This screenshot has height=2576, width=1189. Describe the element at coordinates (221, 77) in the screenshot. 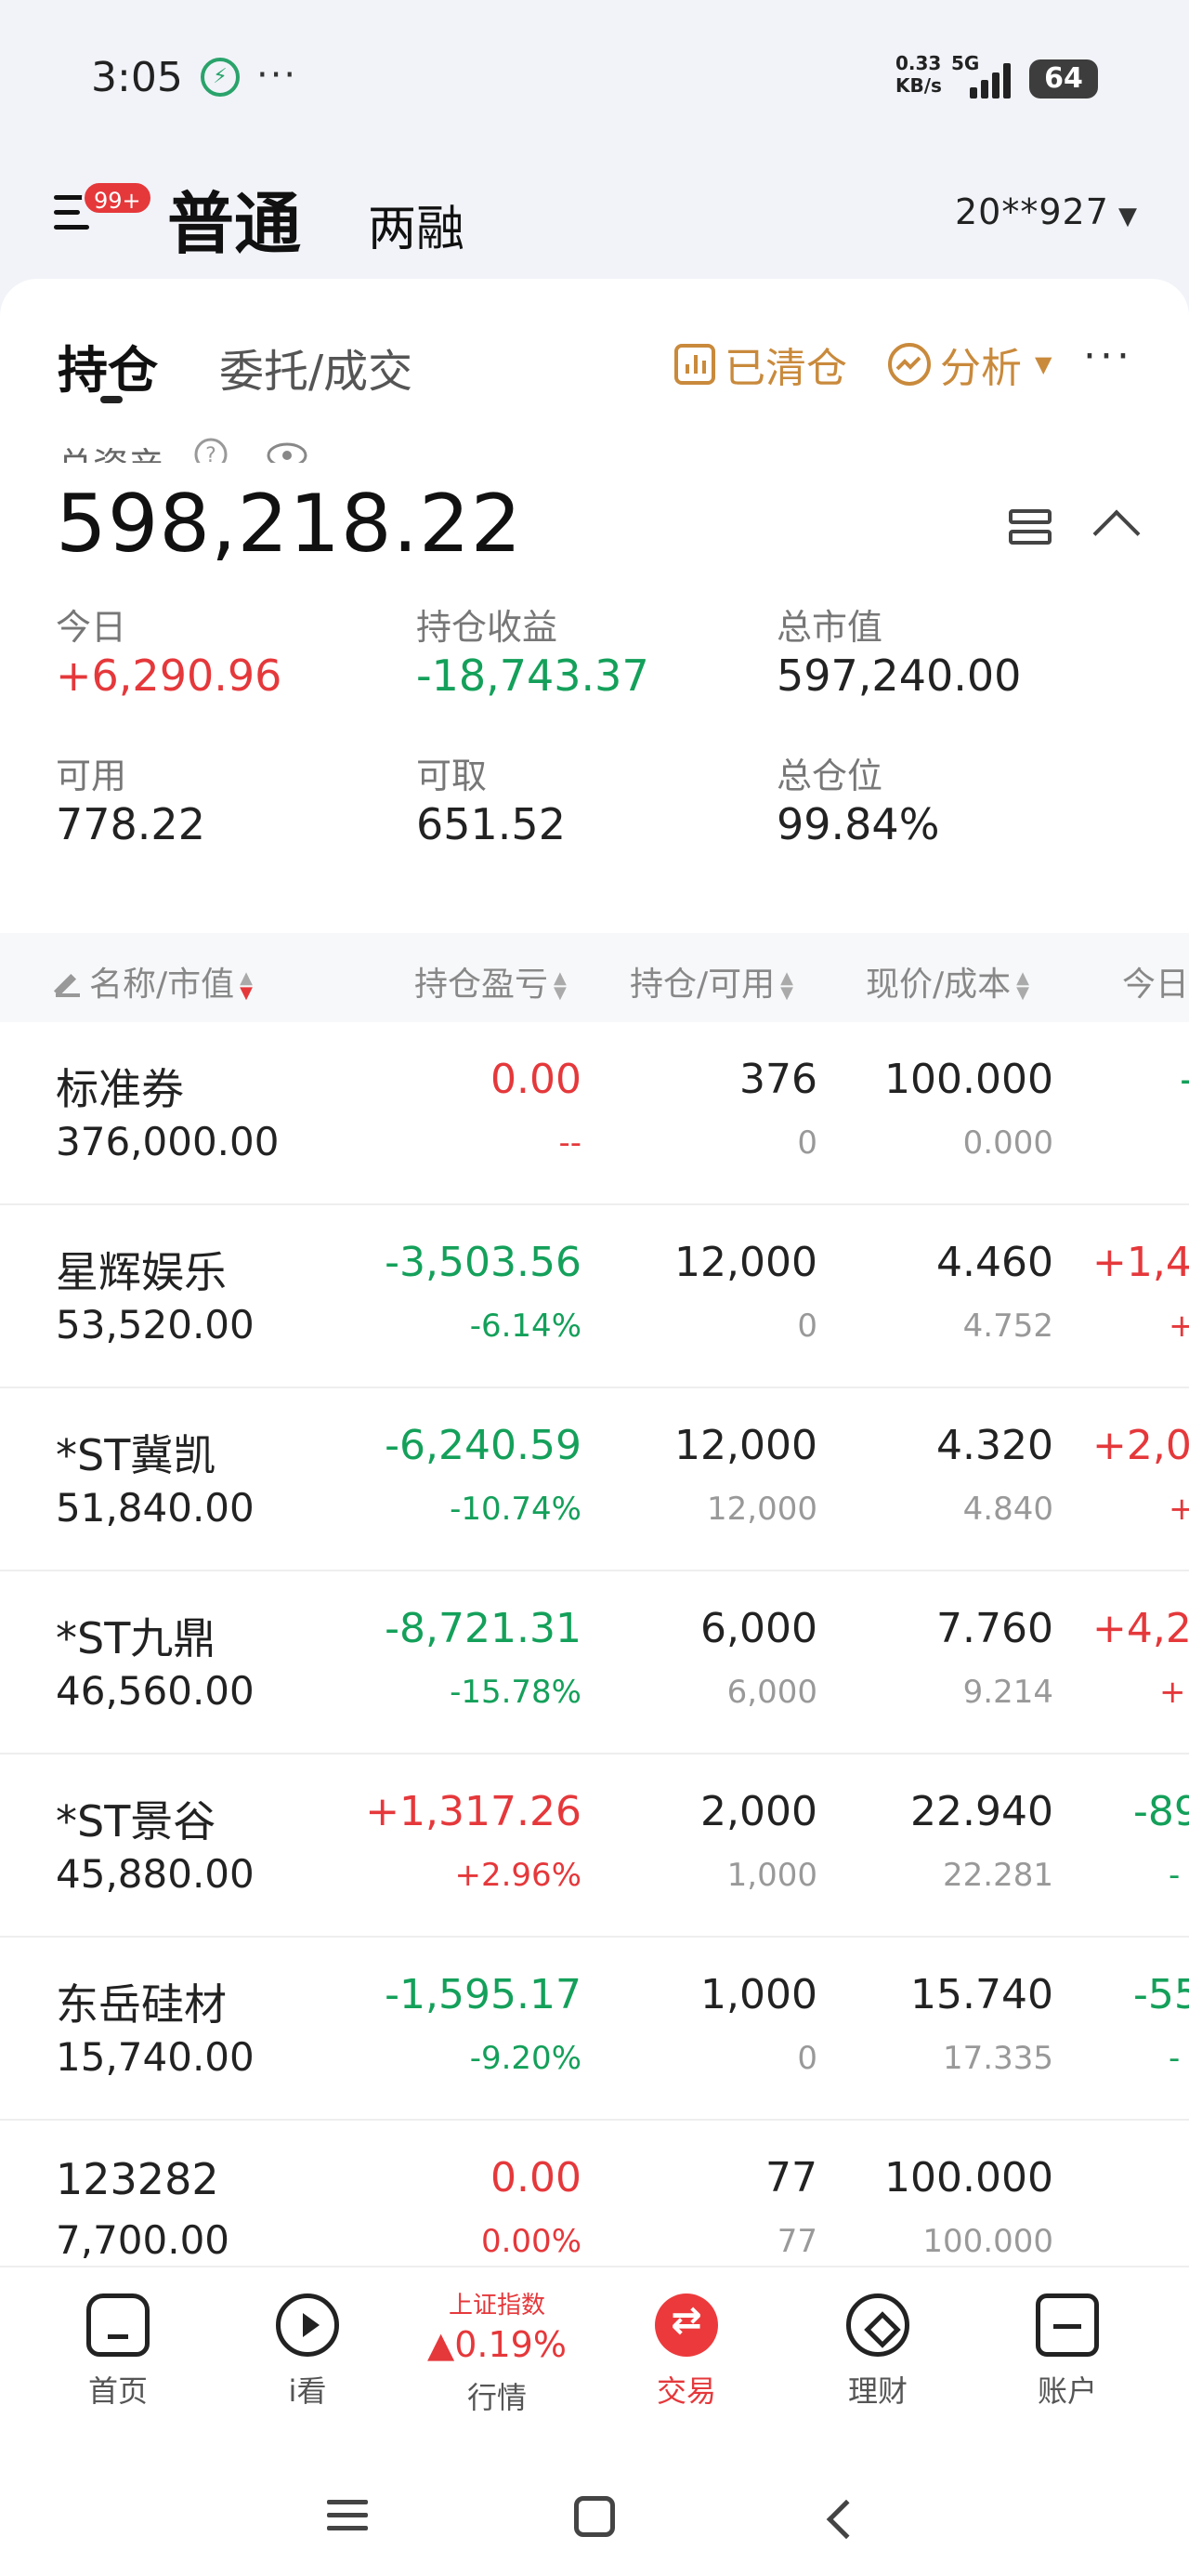

I see `app-notification-icon: ⚡` at that location.